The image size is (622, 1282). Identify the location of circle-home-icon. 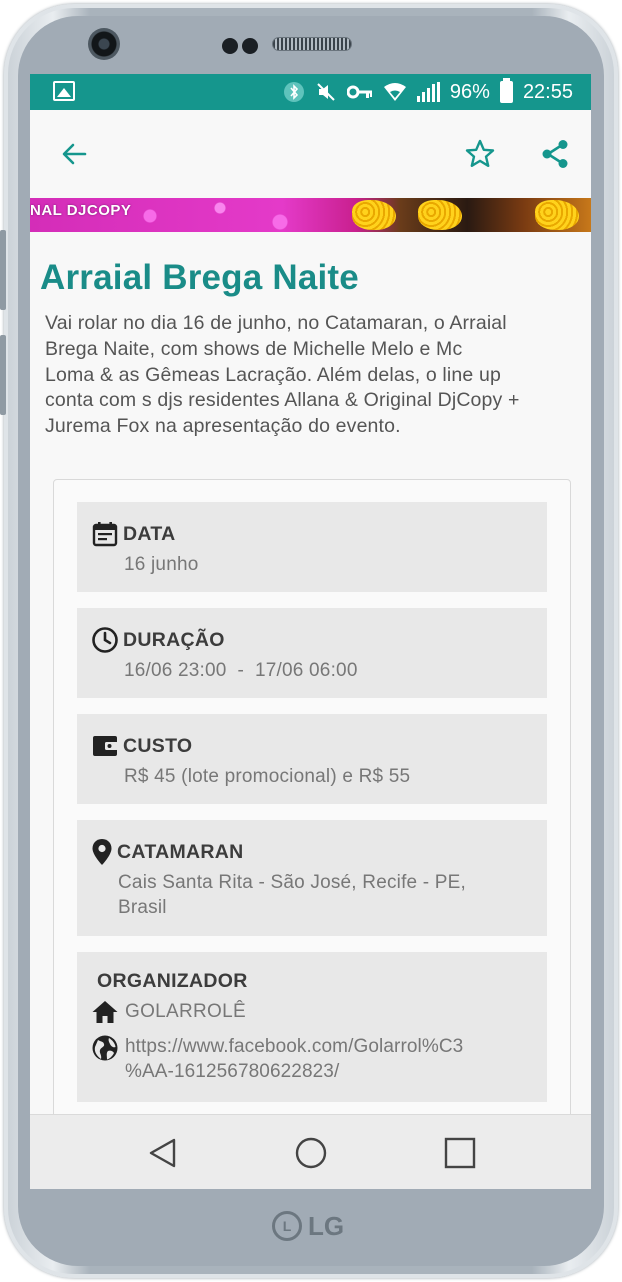
(311, 1153).